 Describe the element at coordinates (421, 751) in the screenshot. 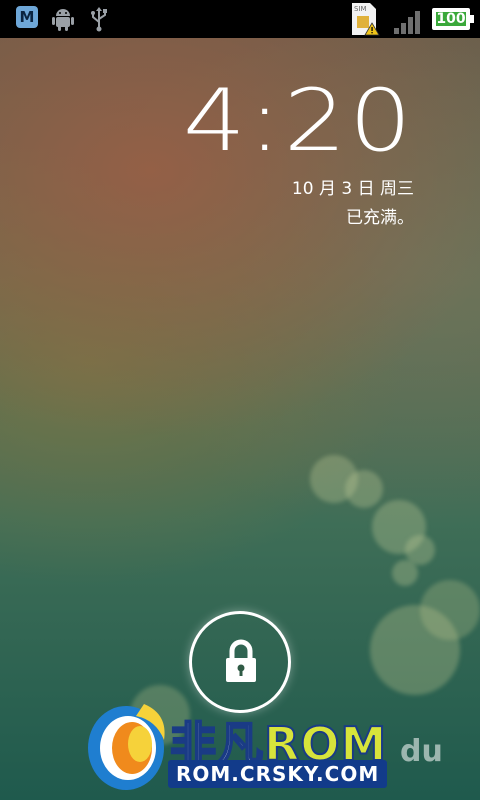

I see `watermark-extra-text: du` at that location.